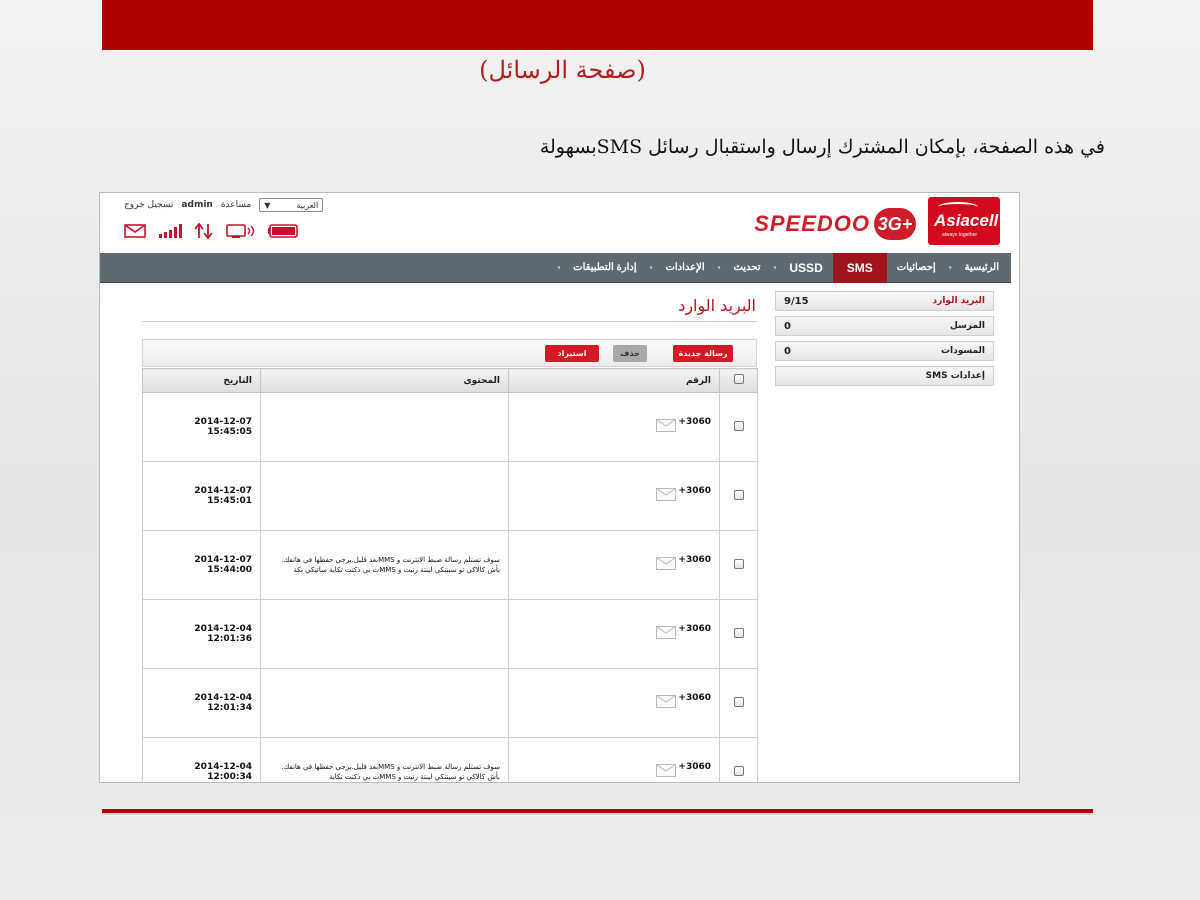 Image resolution: width=1200 pixels, height=900 pixels. Describe the element at coordinates (204, 231) in the screenshot. I see `data-transfer-icon` at that location.